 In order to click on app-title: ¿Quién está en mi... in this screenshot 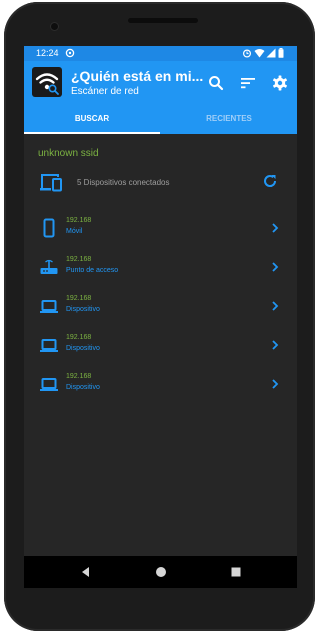, I will do `click(137, 76)`.